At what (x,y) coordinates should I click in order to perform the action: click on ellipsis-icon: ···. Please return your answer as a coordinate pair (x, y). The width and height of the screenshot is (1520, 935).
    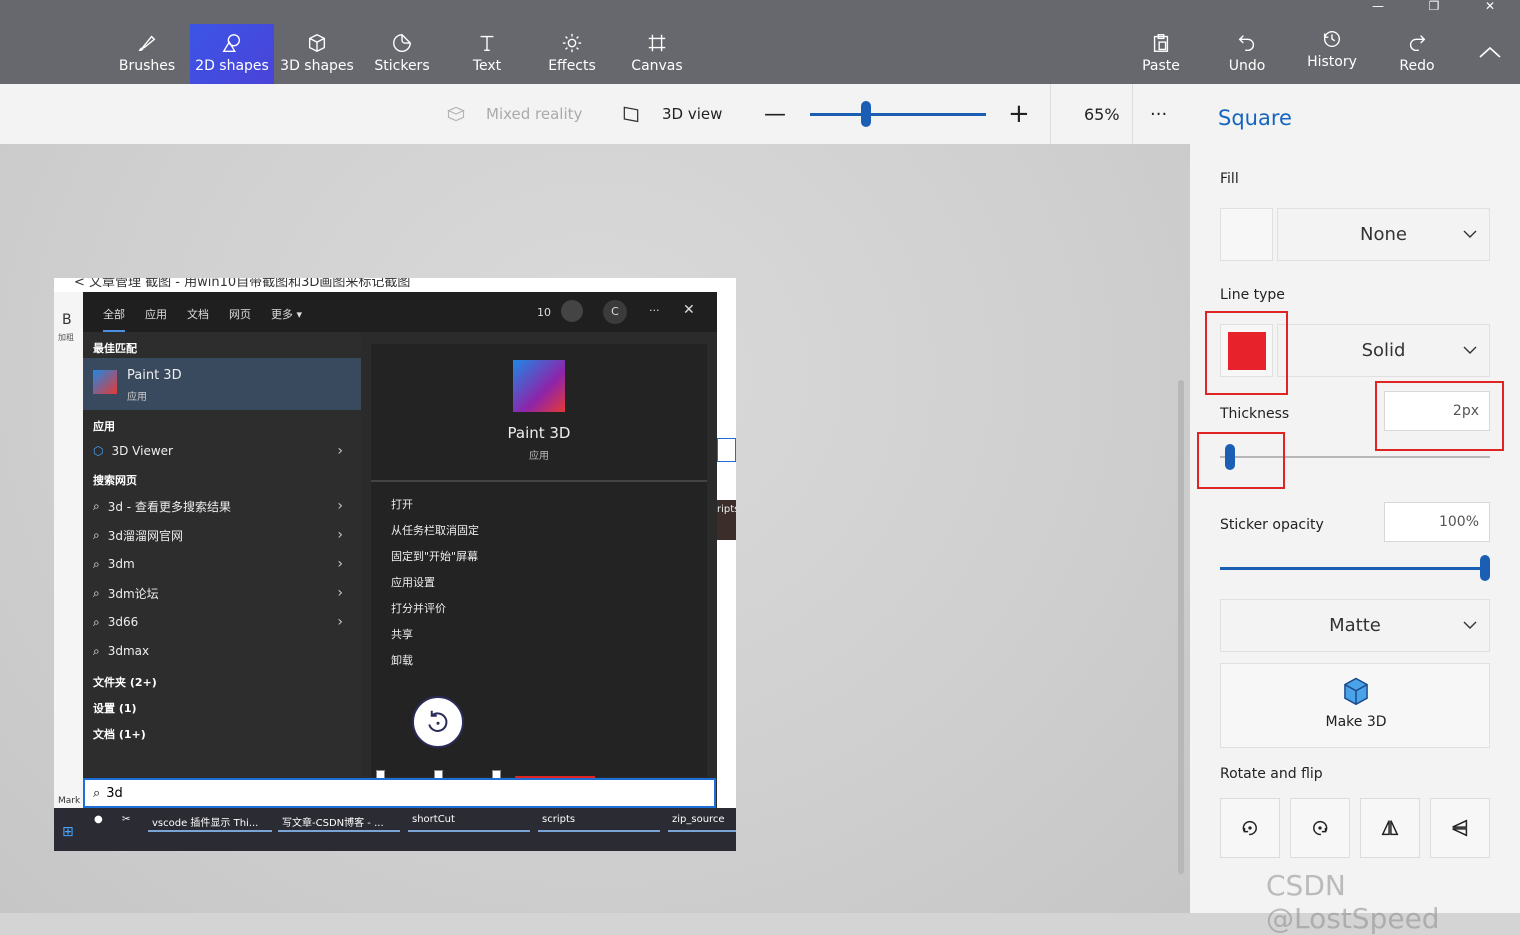
    Looking at the image, I should click on (654, 310).